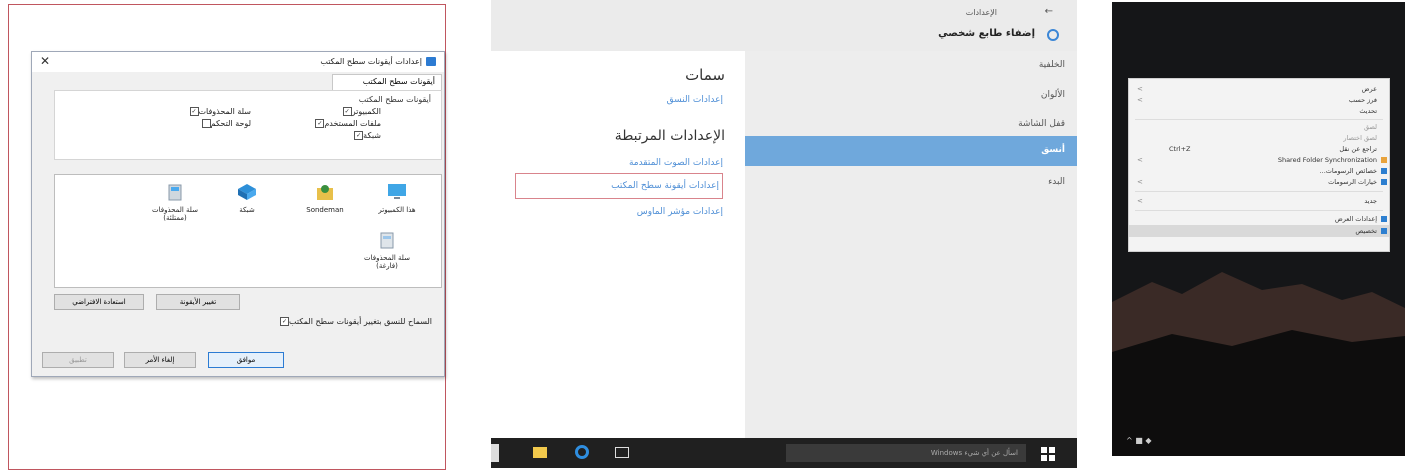 This screenshot has height=475, width=1411. Describe the element at coordinates (1052, 65) in the screenshot. I see `nav-background: الخلفية` at that location.